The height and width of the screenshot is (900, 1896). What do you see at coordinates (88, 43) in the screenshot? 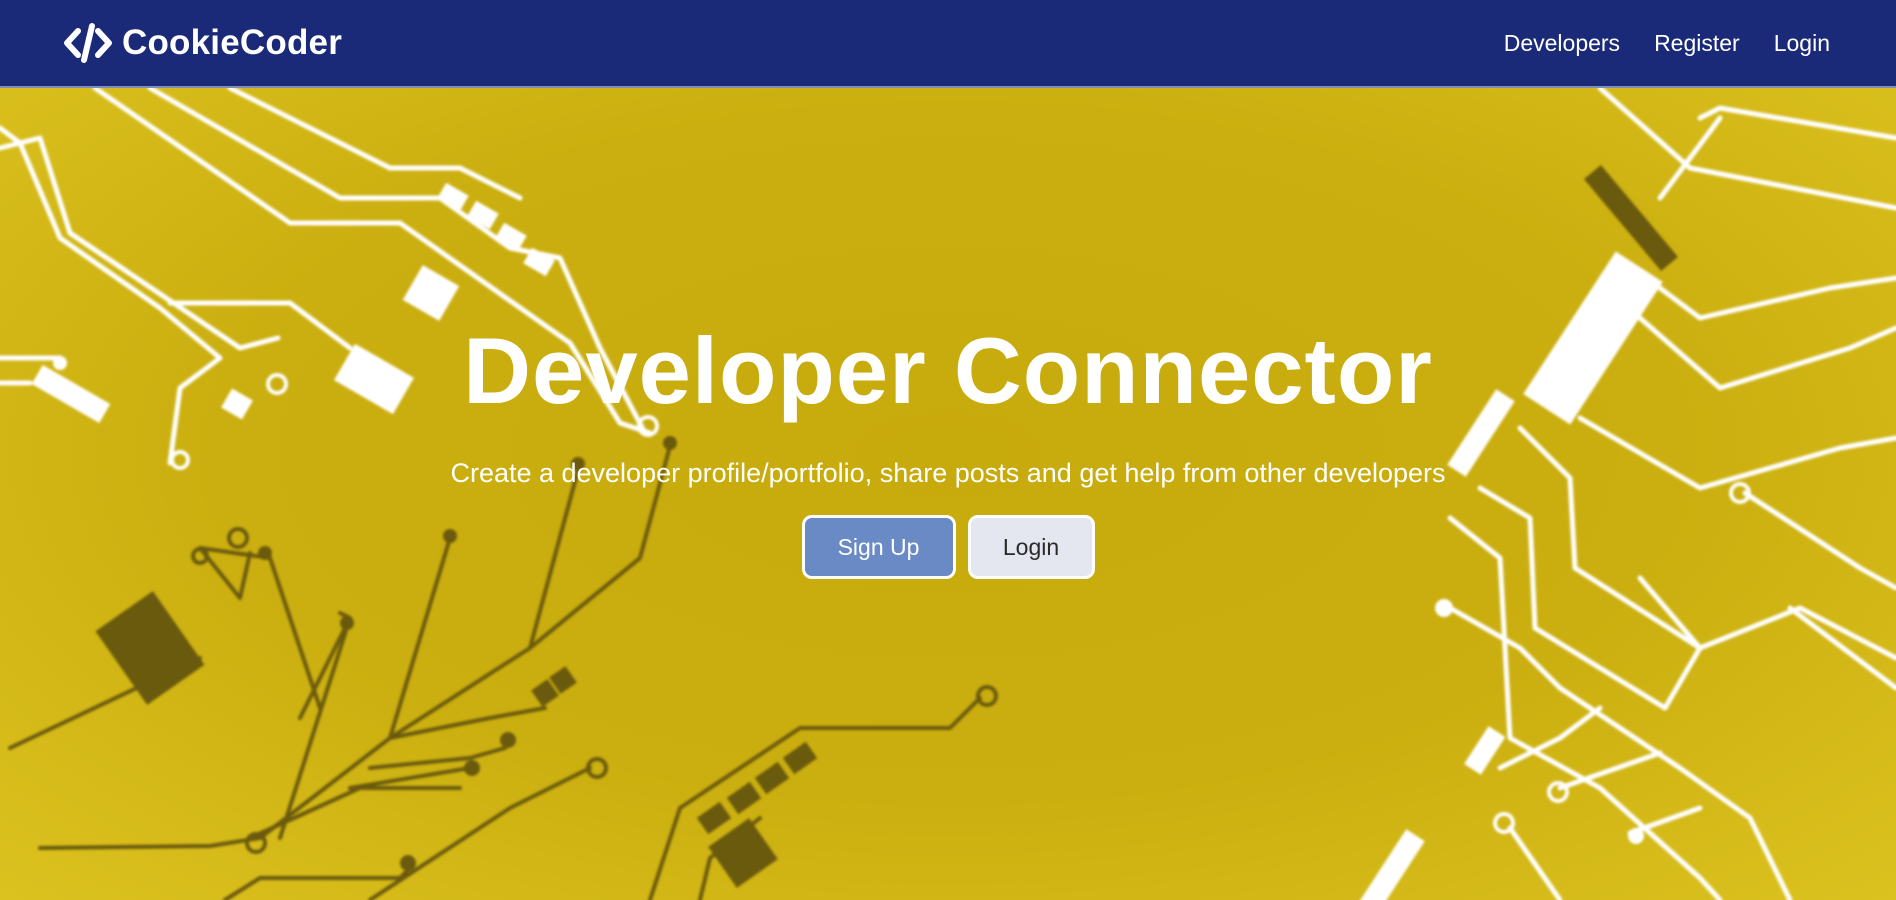
I see `code-icon` at bounding box center [88, 43].